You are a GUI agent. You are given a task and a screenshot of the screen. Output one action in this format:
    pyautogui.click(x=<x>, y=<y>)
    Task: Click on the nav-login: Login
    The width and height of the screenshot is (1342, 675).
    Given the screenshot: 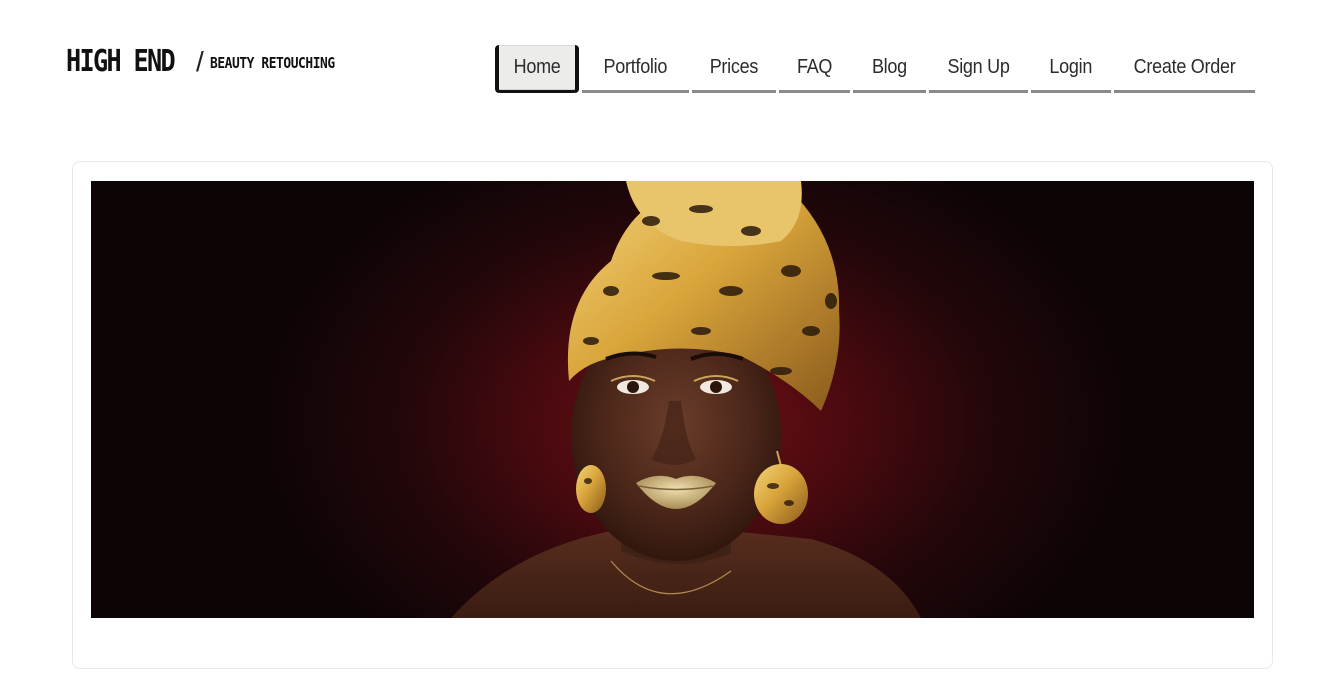 What is the action you would take?
    pyautogui.click(x=1071, y=69)
    